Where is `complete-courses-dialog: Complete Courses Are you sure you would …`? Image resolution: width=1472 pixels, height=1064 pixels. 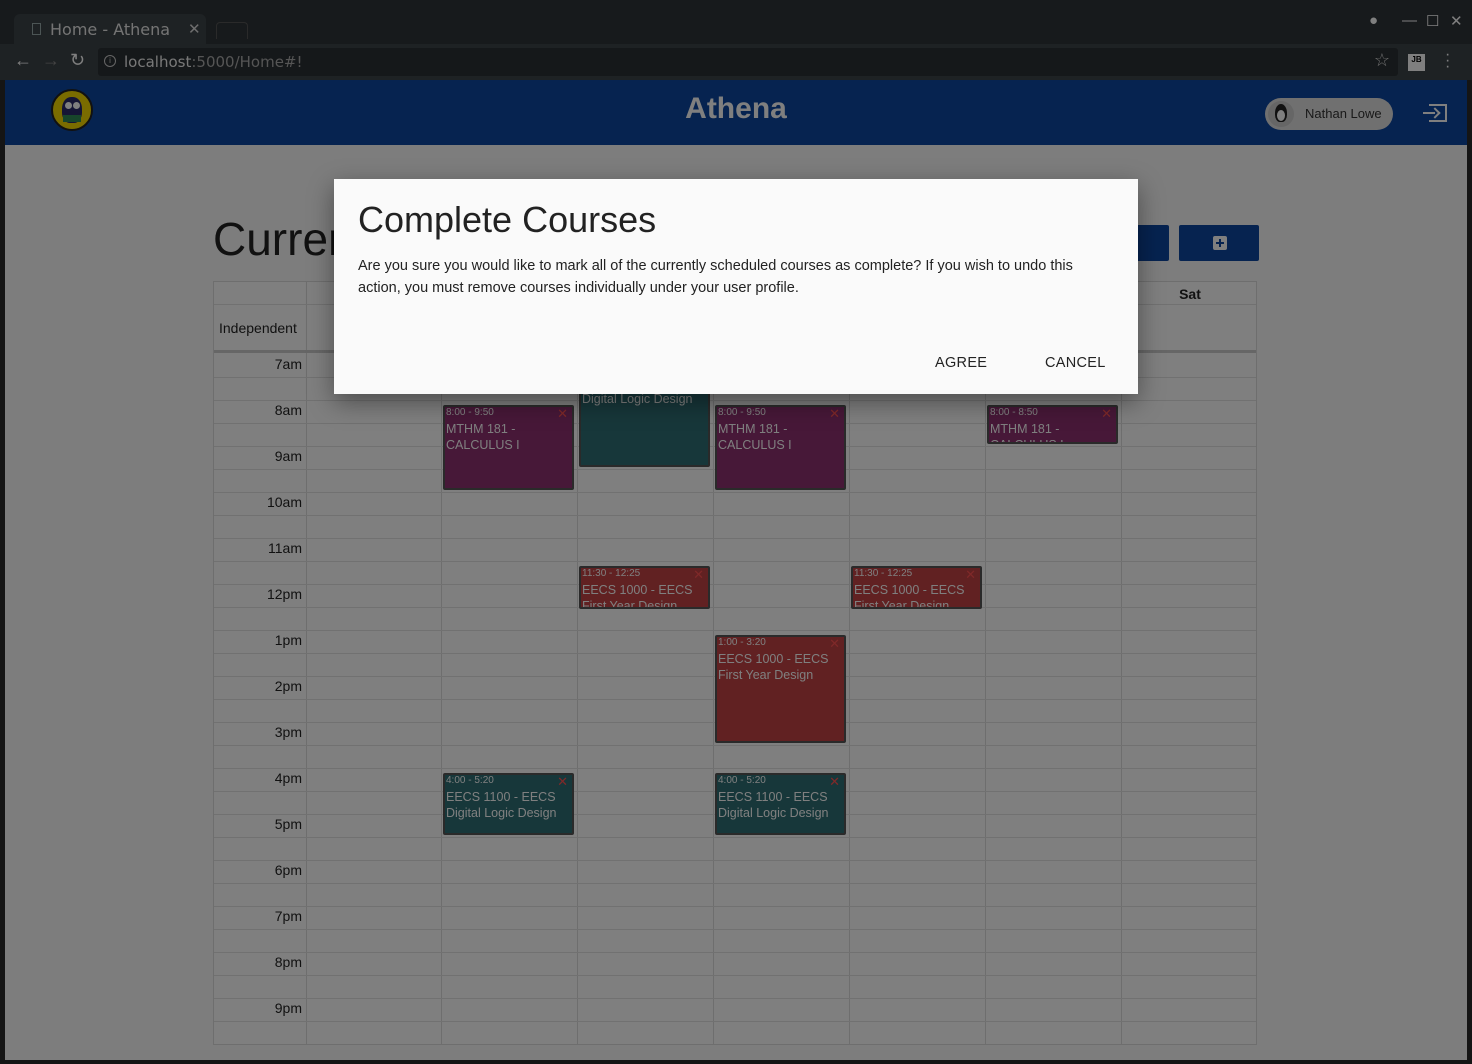
complete-courses-dialog: Complete Courses Are you sure you would … is located at coordinates (736, 286).